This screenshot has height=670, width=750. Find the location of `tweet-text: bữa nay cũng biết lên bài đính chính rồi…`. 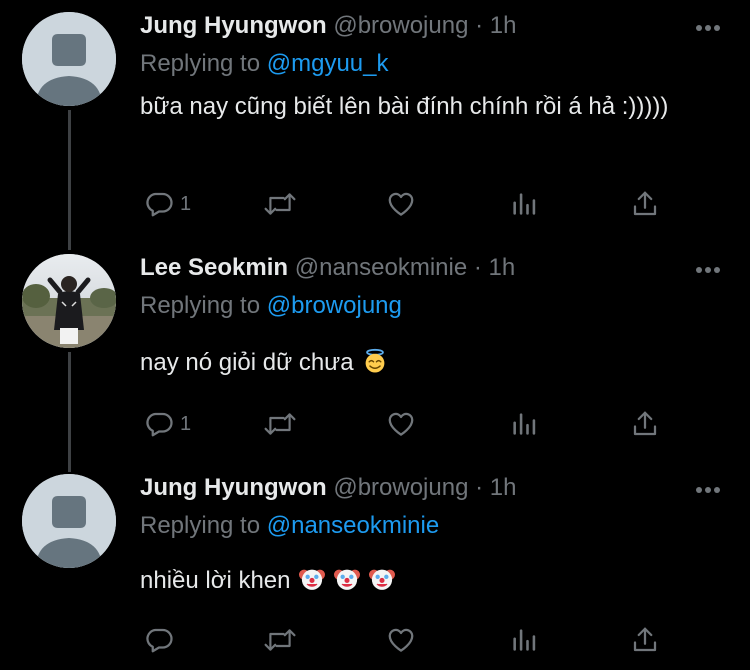

tweet-text: bữa nay cũng biết lên bài đính chính rồi… is located at coordinates (404, 106).